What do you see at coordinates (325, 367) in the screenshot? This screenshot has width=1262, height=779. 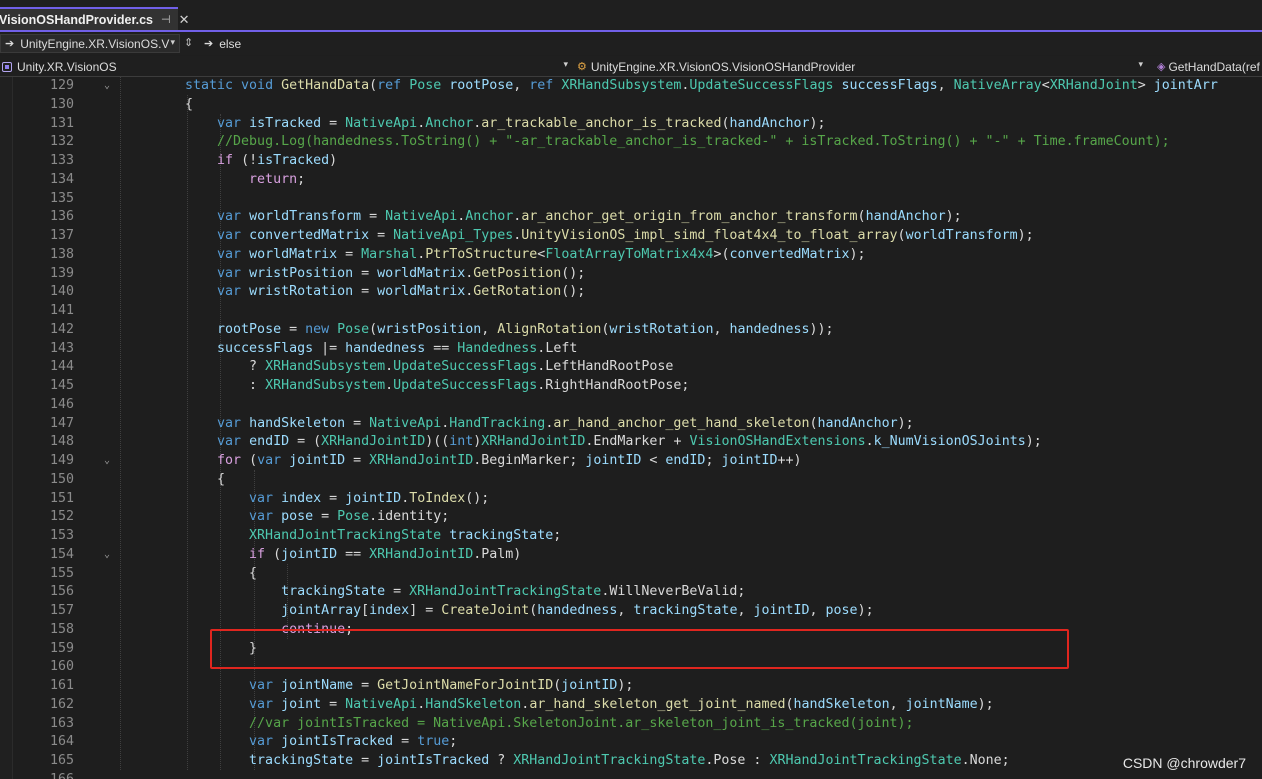 I see `code-token: XRHandSubsystem` at bounding box center [325, 367].